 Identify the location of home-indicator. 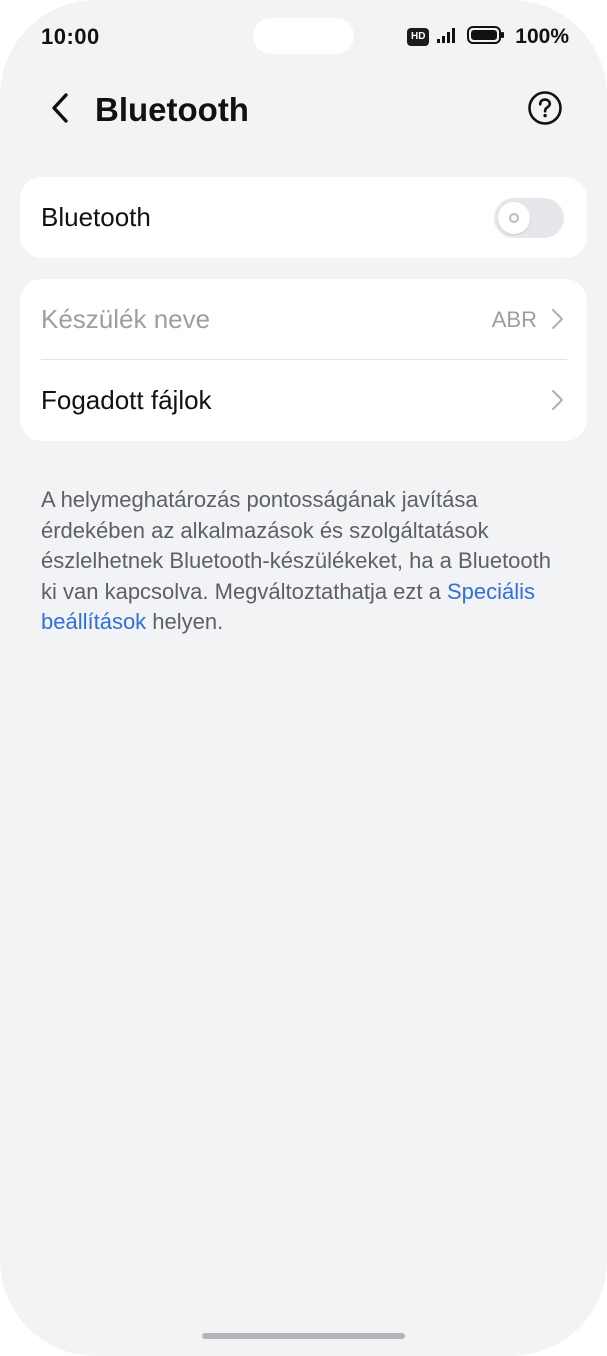
(303, 1336).